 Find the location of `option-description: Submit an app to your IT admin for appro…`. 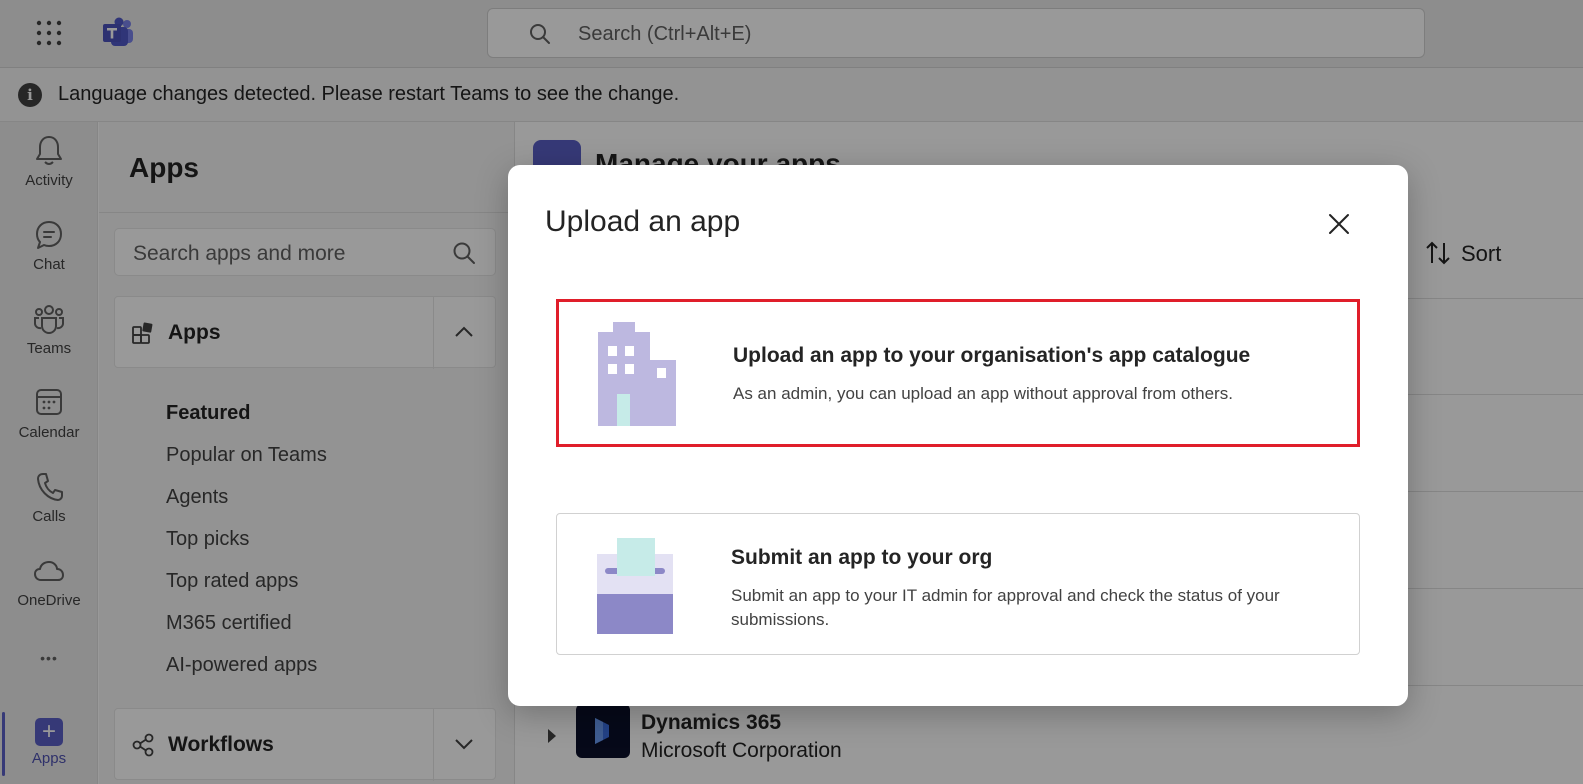

option-description: Submit an app to your IT admin for appro… is located at coordinates (1005, 607).